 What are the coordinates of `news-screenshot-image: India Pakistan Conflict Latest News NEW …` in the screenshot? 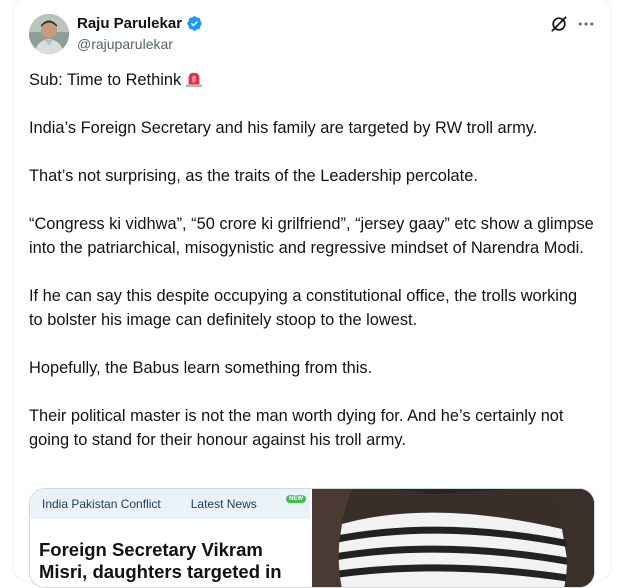 It's located at (171, 538).